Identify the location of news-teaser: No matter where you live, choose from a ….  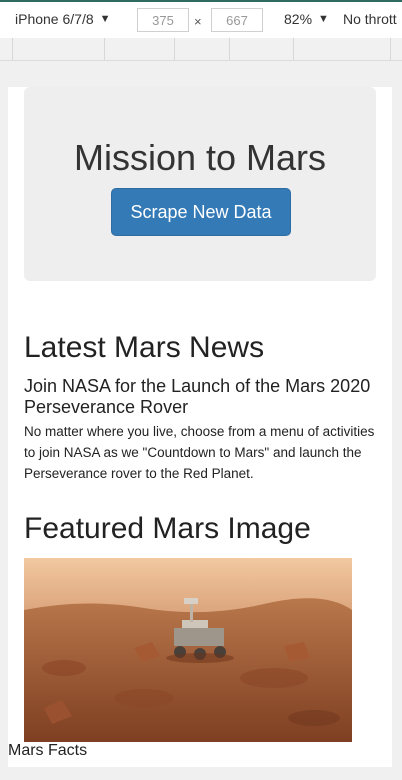
(199, 452).